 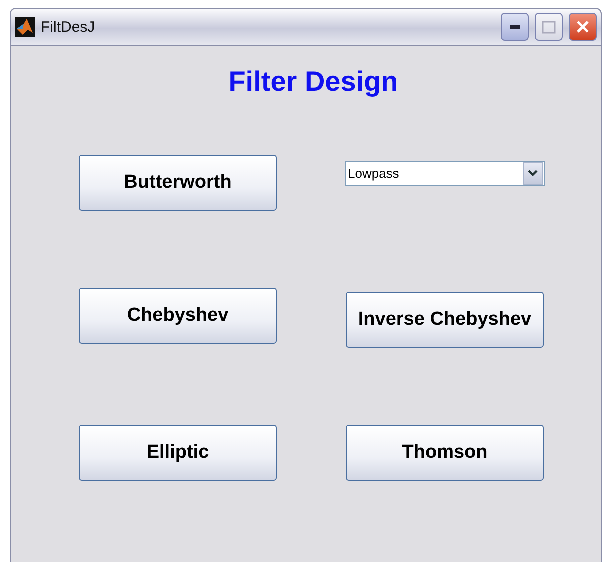 I want to click on minimize-button, so click(x=515, y=27).